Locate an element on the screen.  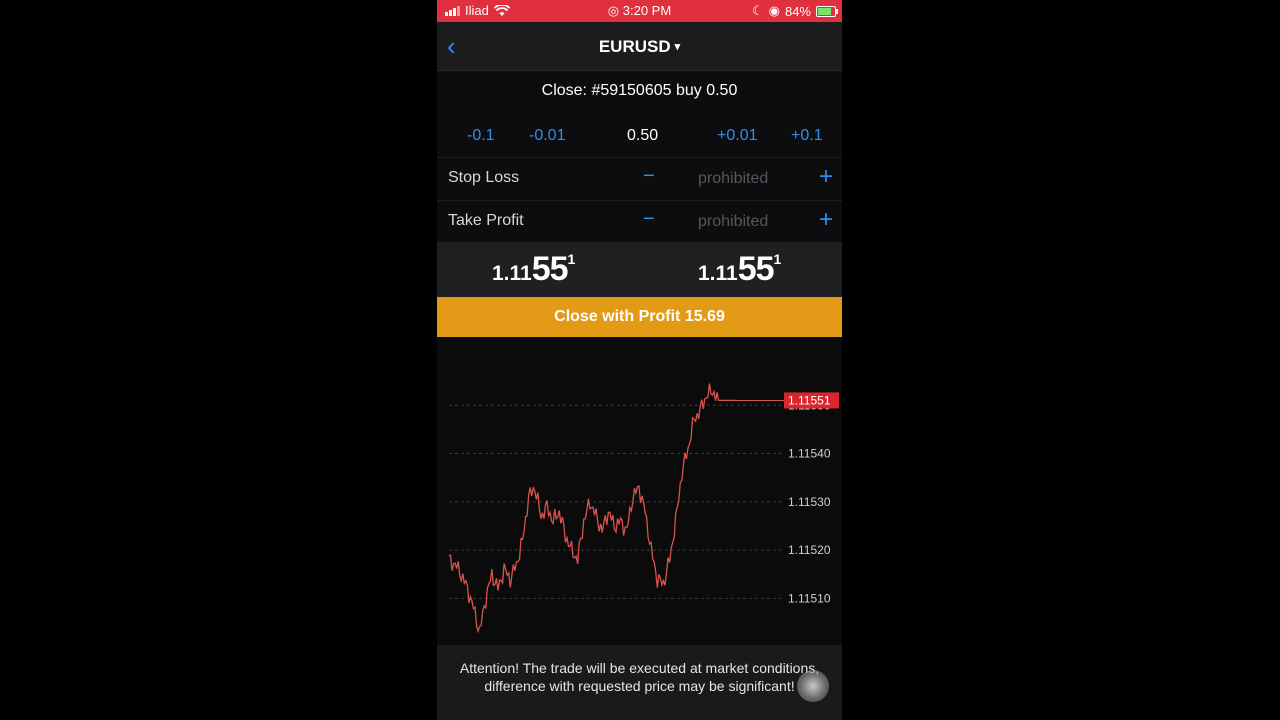
assistive-touch-button is located at coordinates (813, 686).